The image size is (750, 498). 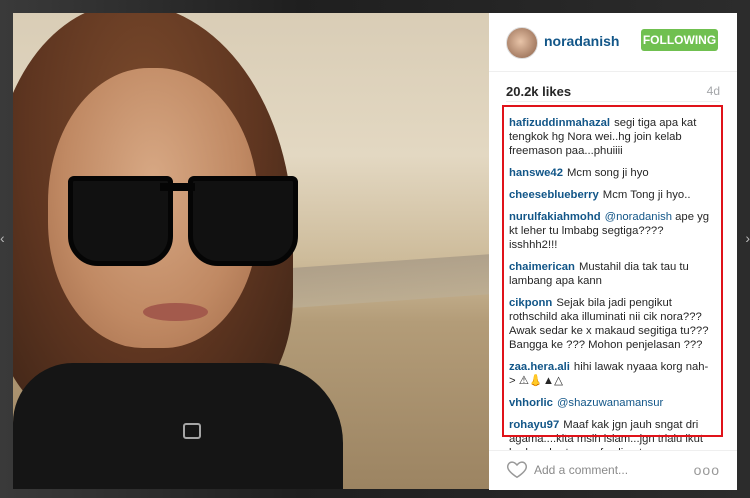 I want to click on add-comment-input, so click(x=609, y=470).